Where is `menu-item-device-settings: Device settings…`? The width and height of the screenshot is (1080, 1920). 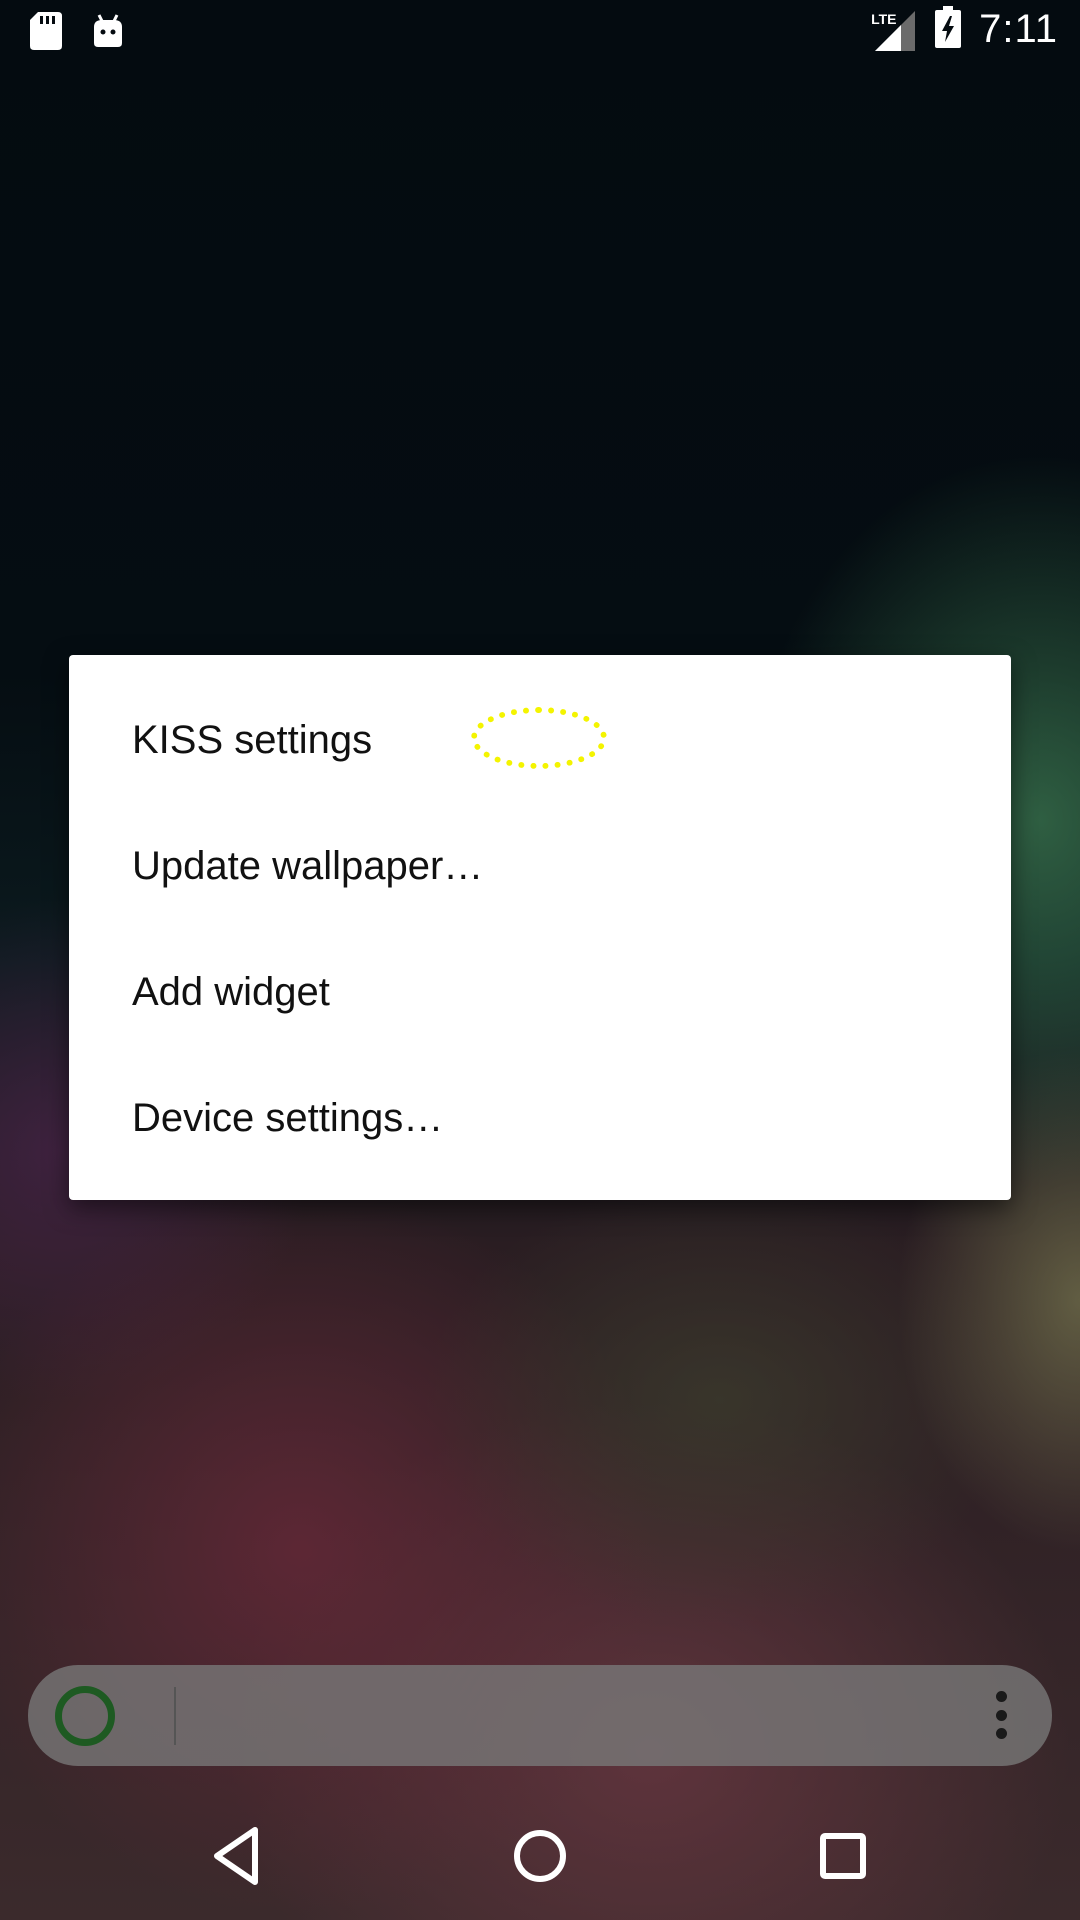 menu-item-device-settings: Device settings… is located at coordinates (540, 1118).